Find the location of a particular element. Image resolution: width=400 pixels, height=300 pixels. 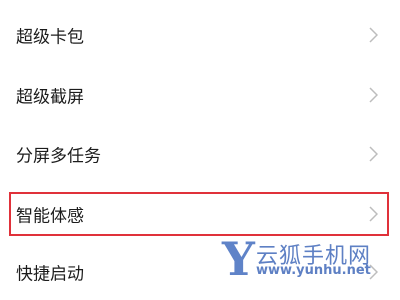

settings-item-label: 超级截屏 is located at coordinates (50, 97).